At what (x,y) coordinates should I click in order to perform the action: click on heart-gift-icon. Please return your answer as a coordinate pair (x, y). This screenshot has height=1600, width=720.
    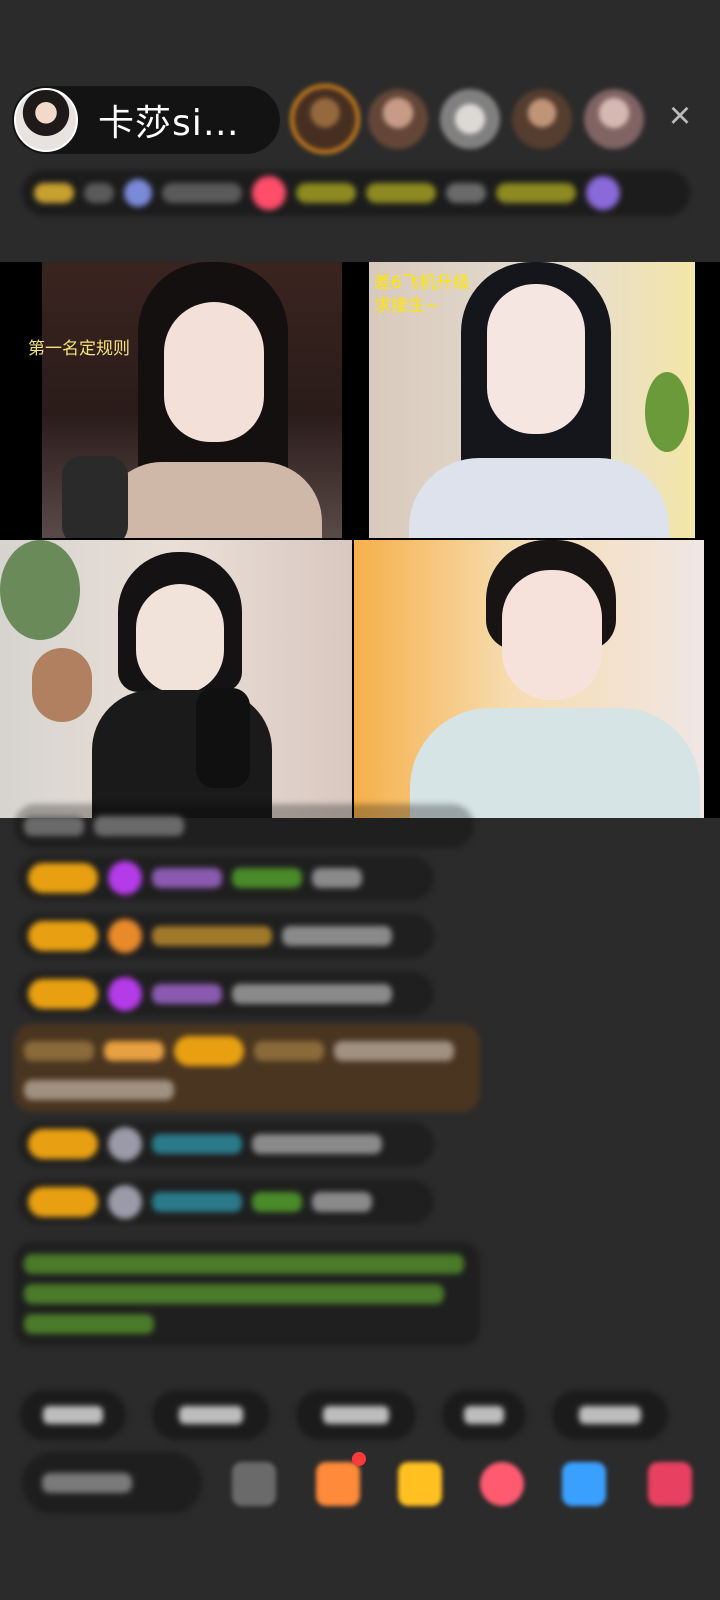
    Looking at the image, I should click on (502, 1484).